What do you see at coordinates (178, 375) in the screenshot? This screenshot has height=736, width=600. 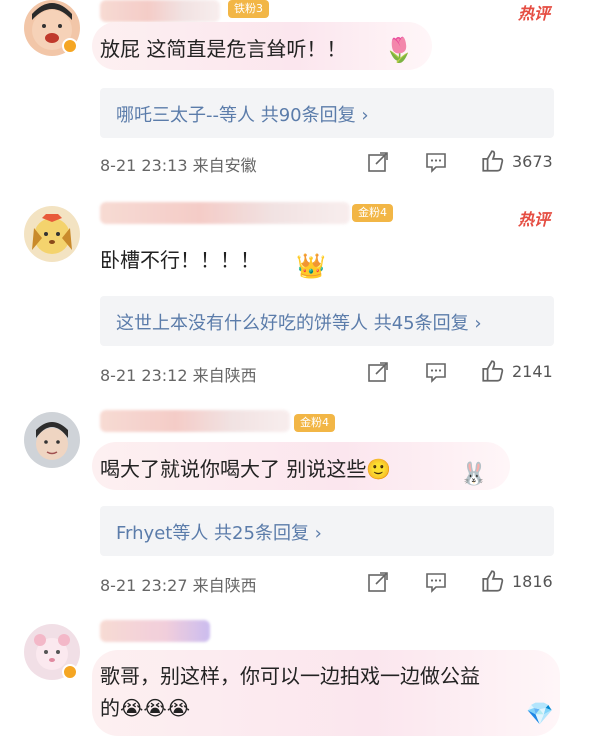 I see `comment-meta: 8-21 23:12 来自陕西` at bounding box center [178, 375].